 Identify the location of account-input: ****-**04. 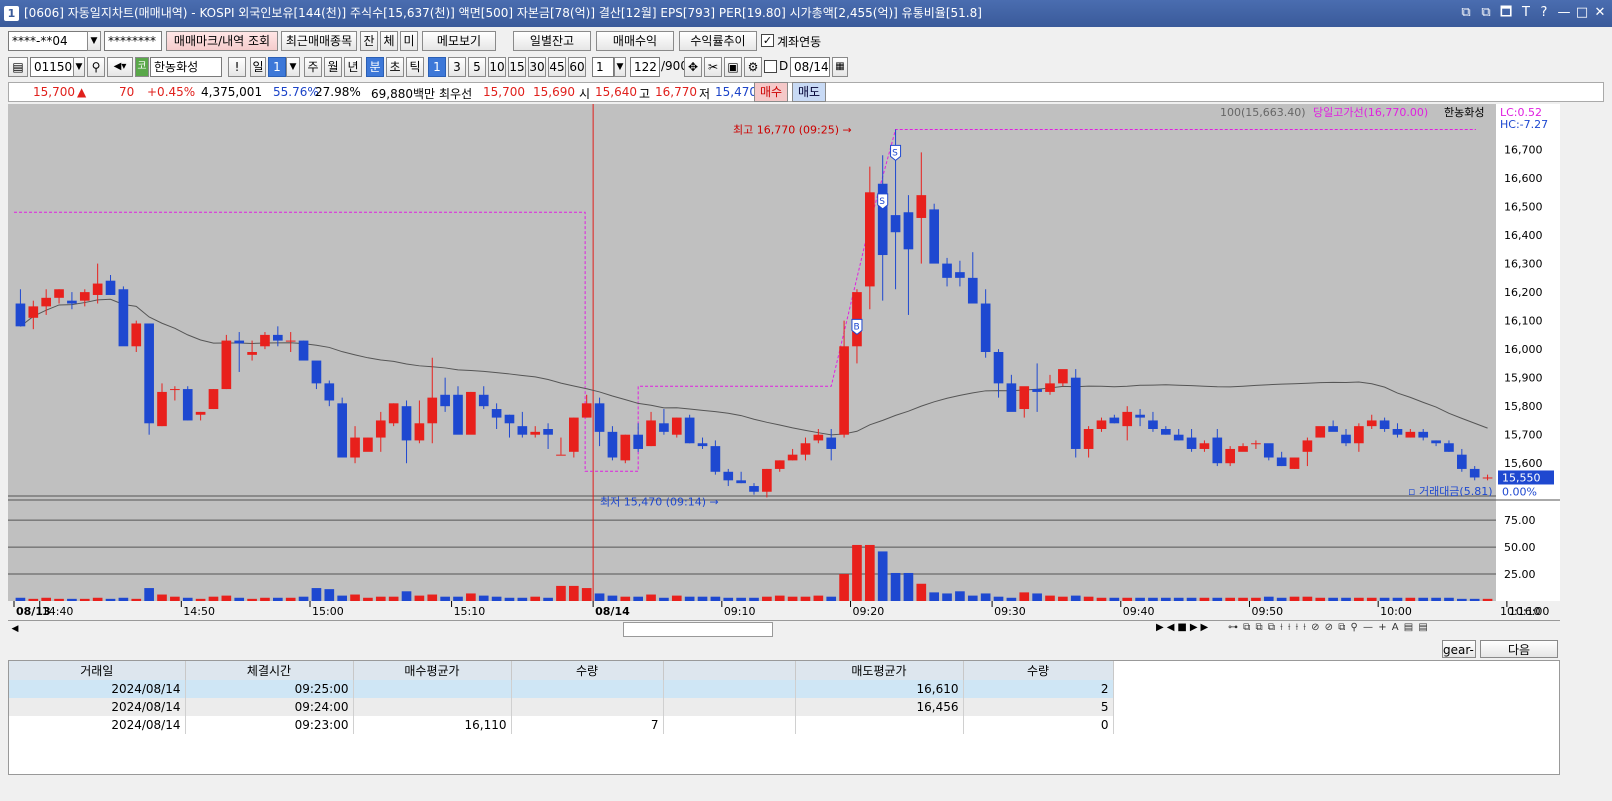
(48, 41).